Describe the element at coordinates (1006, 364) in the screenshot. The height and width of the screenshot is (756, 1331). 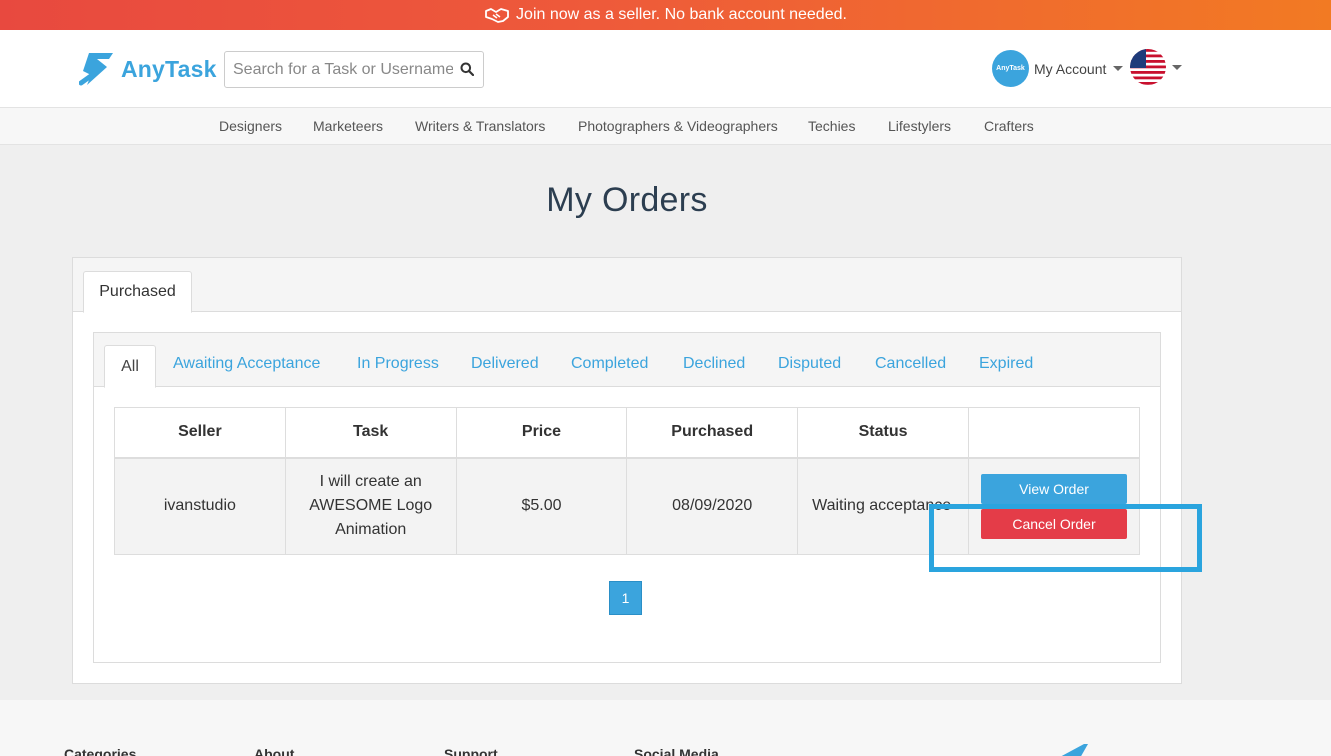
I see `tab-expired: Expired` at that location.